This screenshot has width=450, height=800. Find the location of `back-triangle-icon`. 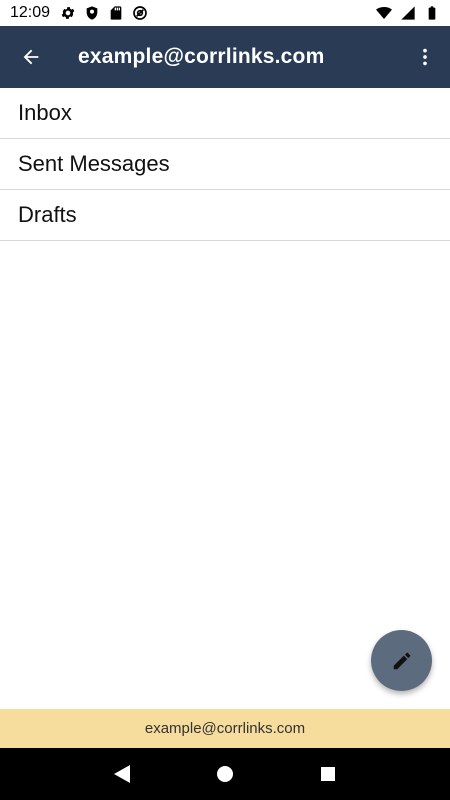

back-triangle-icon is located at coordinates (121, 774).